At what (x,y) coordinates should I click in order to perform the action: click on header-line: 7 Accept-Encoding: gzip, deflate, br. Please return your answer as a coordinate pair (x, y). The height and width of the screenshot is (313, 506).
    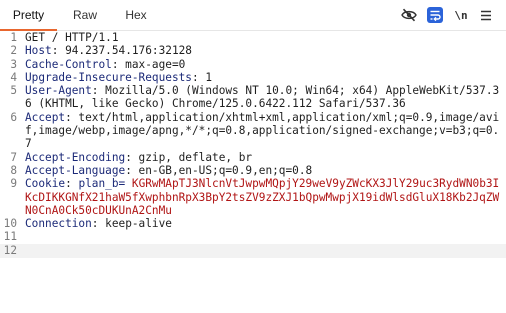
    Looking at the image, I should click on (253, 157).